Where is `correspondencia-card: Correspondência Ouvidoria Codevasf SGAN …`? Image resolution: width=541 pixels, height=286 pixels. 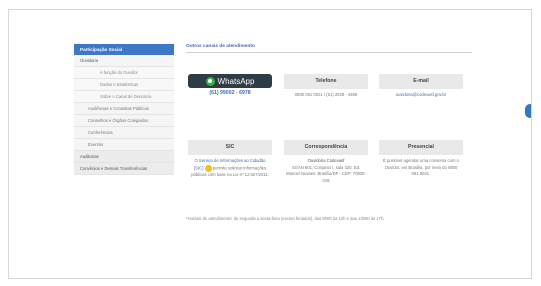 correspondencia-card: Correspondência Ouvidoria Codevasf SGAN … is located at coordinates (326, 162).